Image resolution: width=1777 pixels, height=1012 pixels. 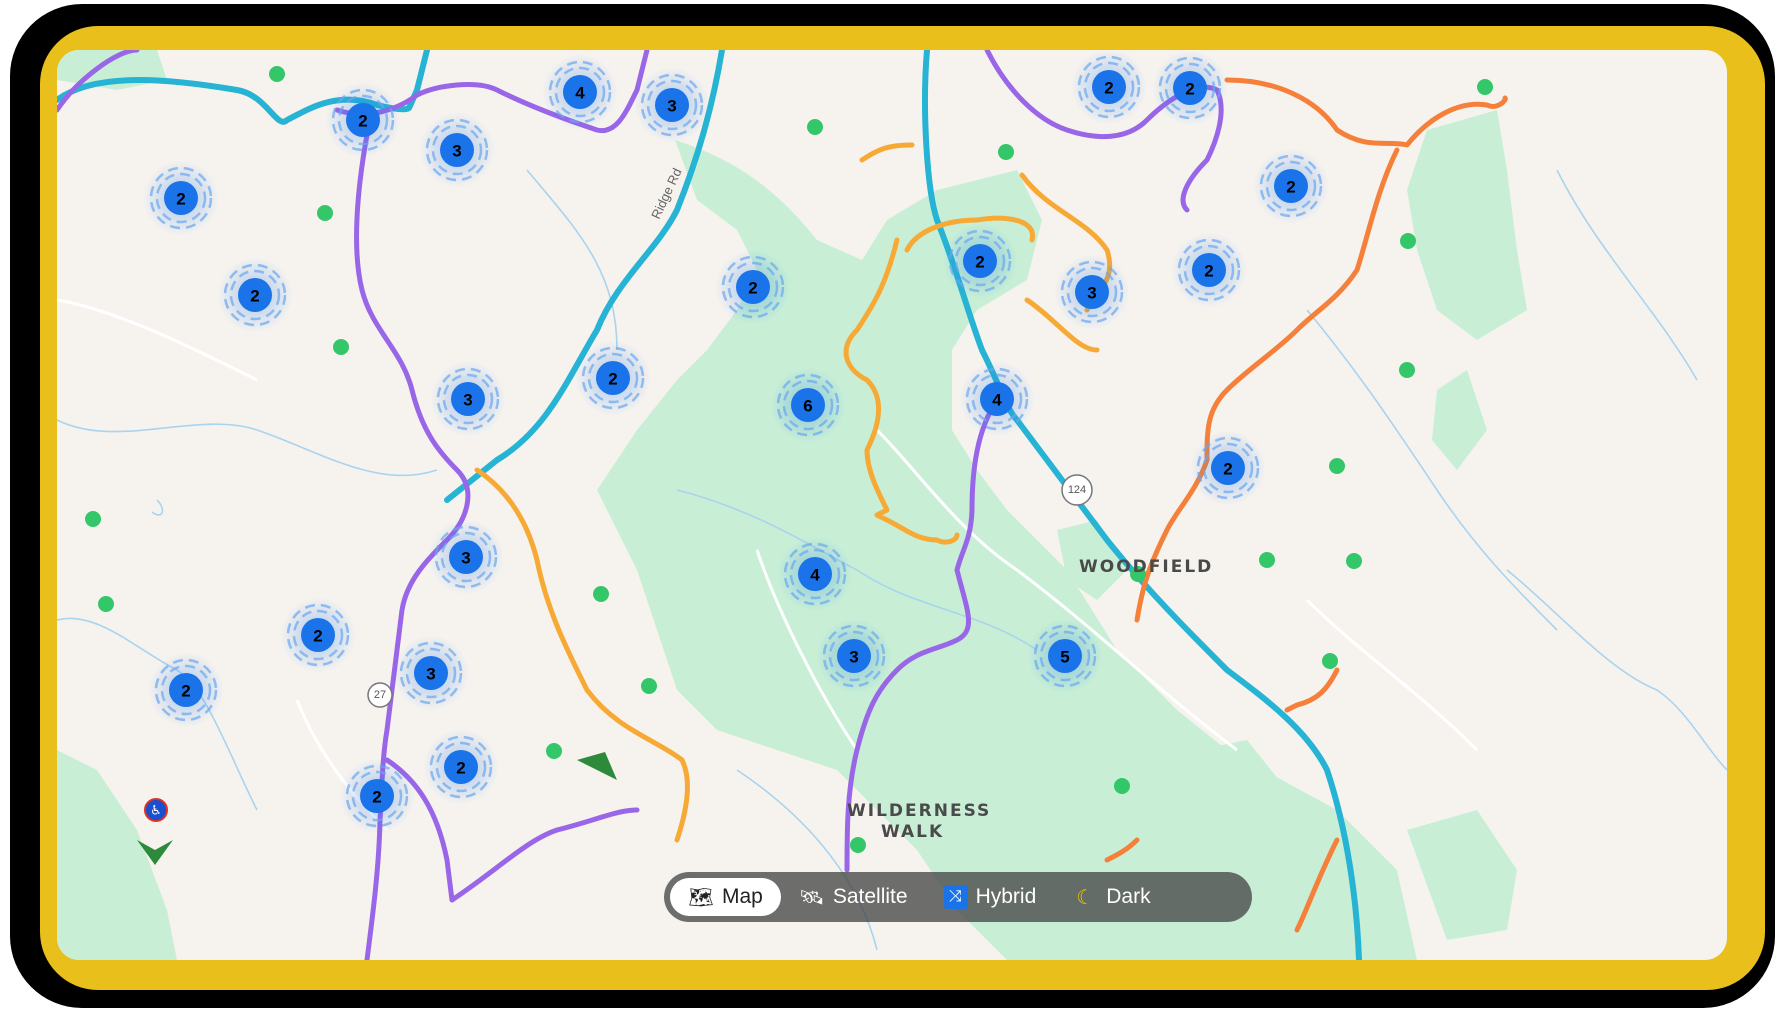 I want to click on road-name-ridge-rd: Ridge Rd, so click(x=666, y=193).